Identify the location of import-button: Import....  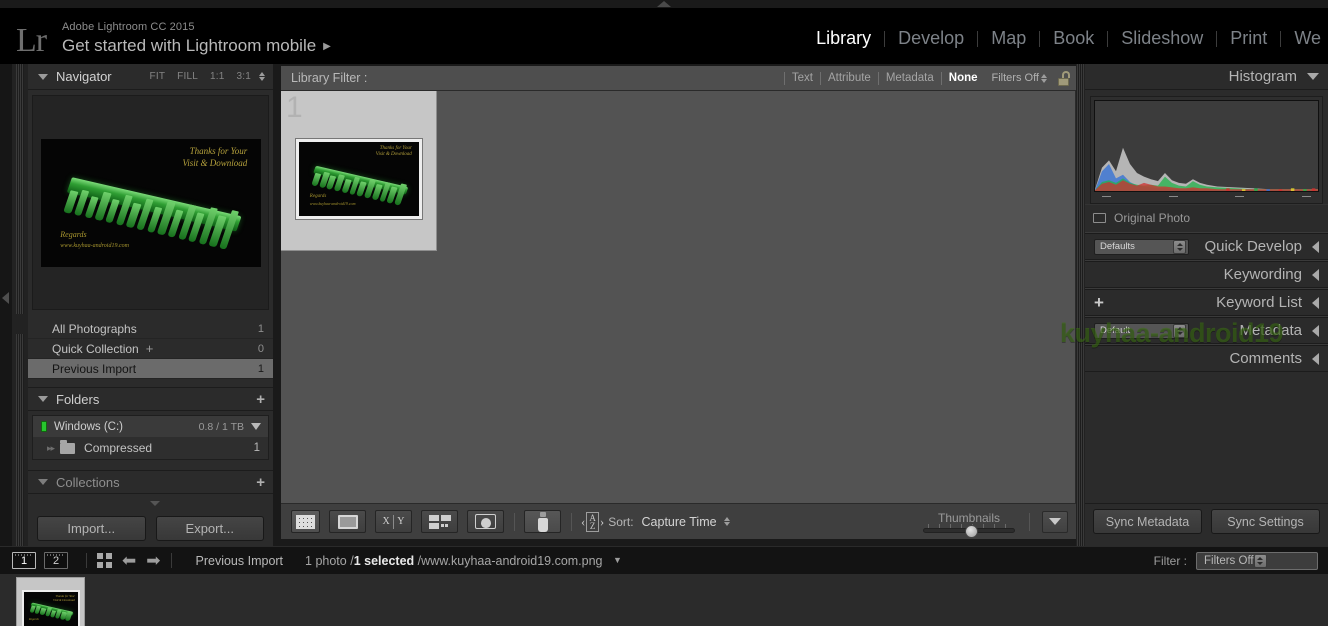
(91, 528).